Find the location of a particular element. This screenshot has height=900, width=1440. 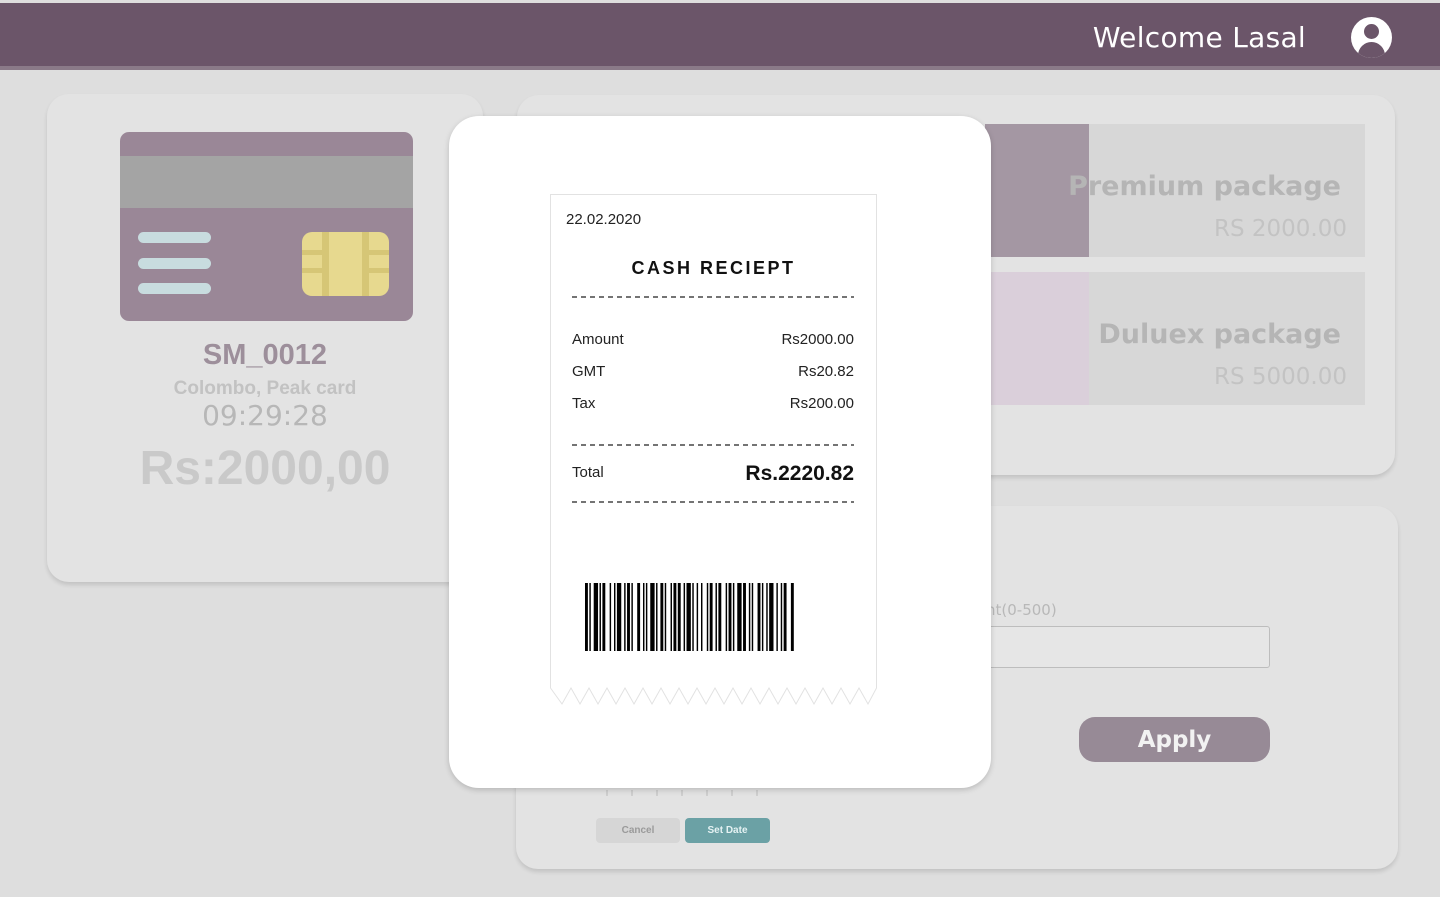

top-bar: Welcome Lasal is located at coordinates (720, 36).